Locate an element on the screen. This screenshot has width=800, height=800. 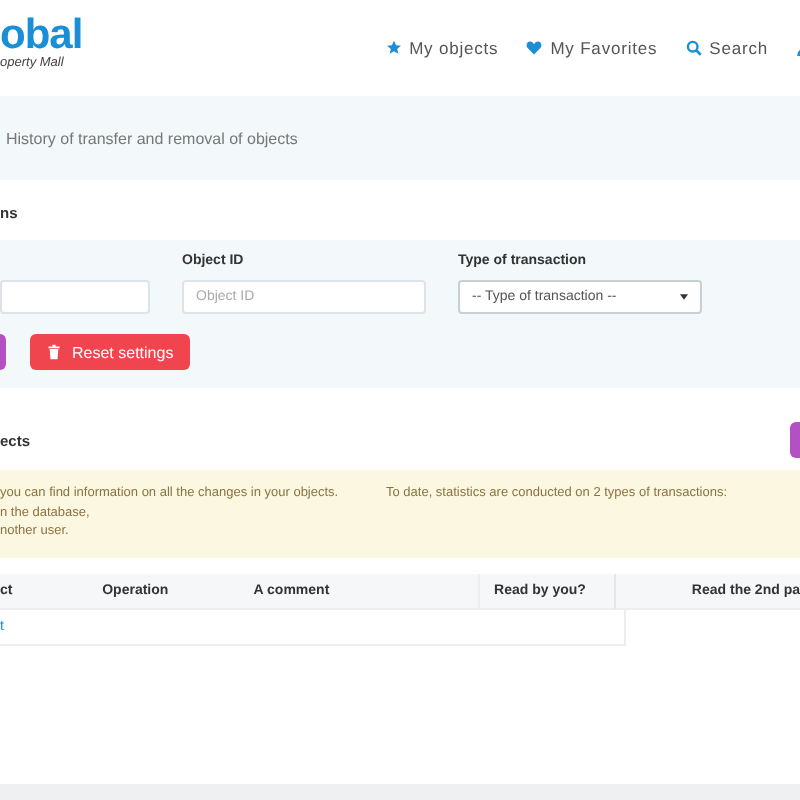
trash-icon is located at coordinates (54, 352).